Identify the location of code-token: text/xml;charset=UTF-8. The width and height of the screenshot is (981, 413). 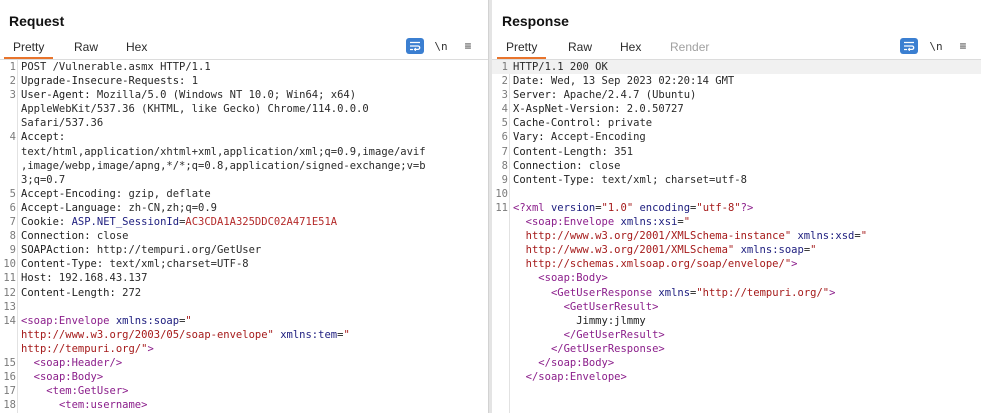
(176, 264).